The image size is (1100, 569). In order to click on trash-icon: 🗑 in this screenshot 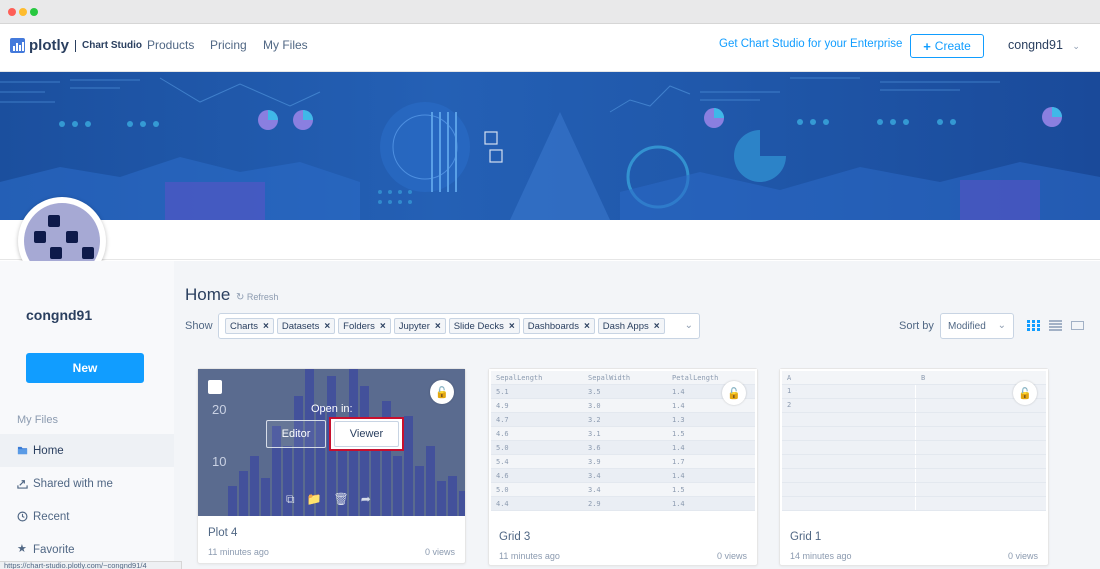, I will do `click(341, 499)`.